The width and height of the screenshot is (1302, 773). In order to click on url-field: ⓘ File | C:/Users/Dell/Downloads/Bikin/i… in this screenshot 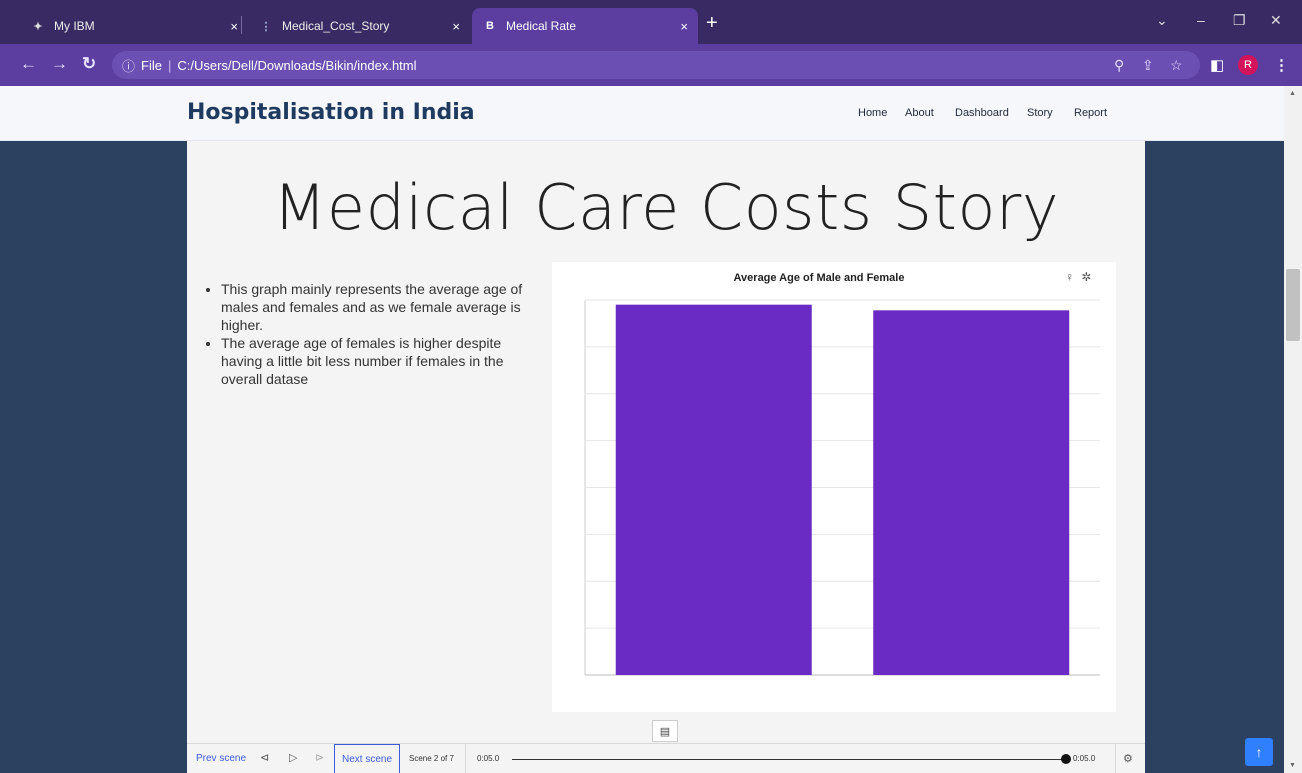, I will do `click(656, 65)`.